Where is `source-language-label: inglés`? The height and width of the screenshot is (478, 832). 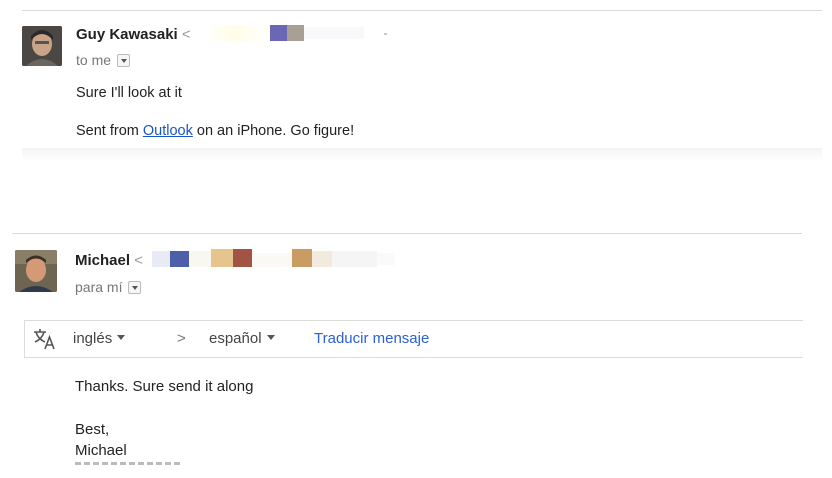
source-language-label: inglés is located at coordinates (93, 338).